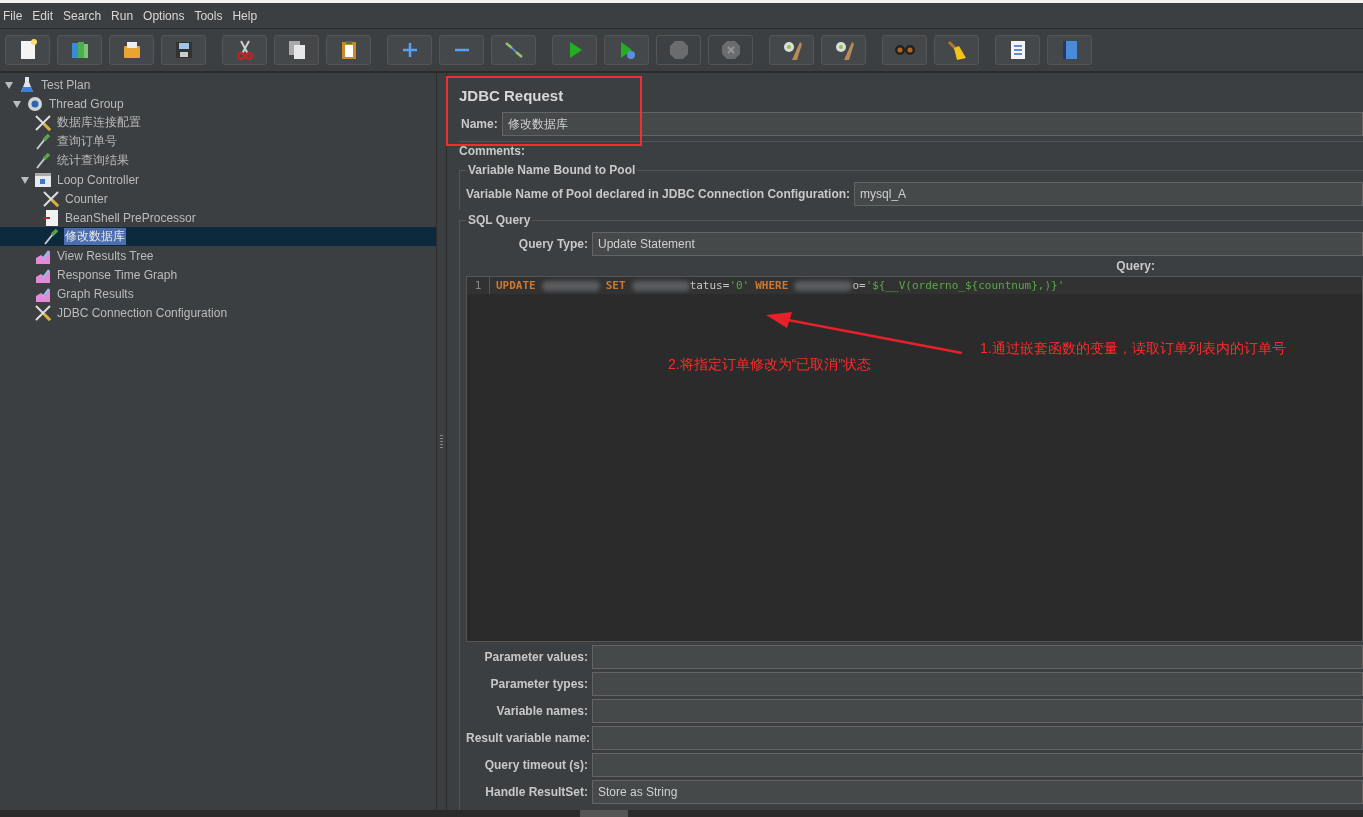 Image resolution: width=1363 pixels, height=817 pixels. Describe the element at coordinates (93, 160) in the screenshot. I see `tree-item: 统计查询结果` at that location.